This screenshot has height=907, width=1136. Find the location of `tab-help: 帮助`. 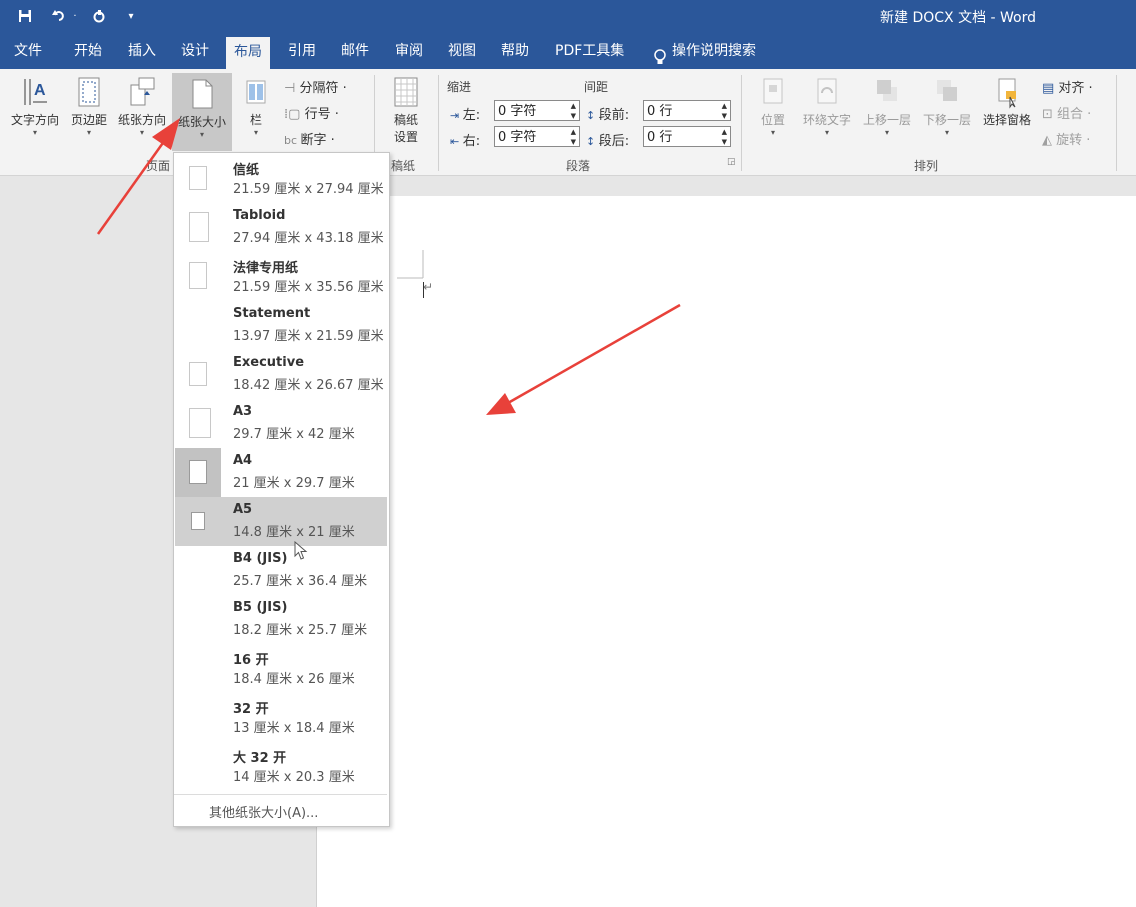

tab-help: 帮助 is located at coordinates (515, 51).